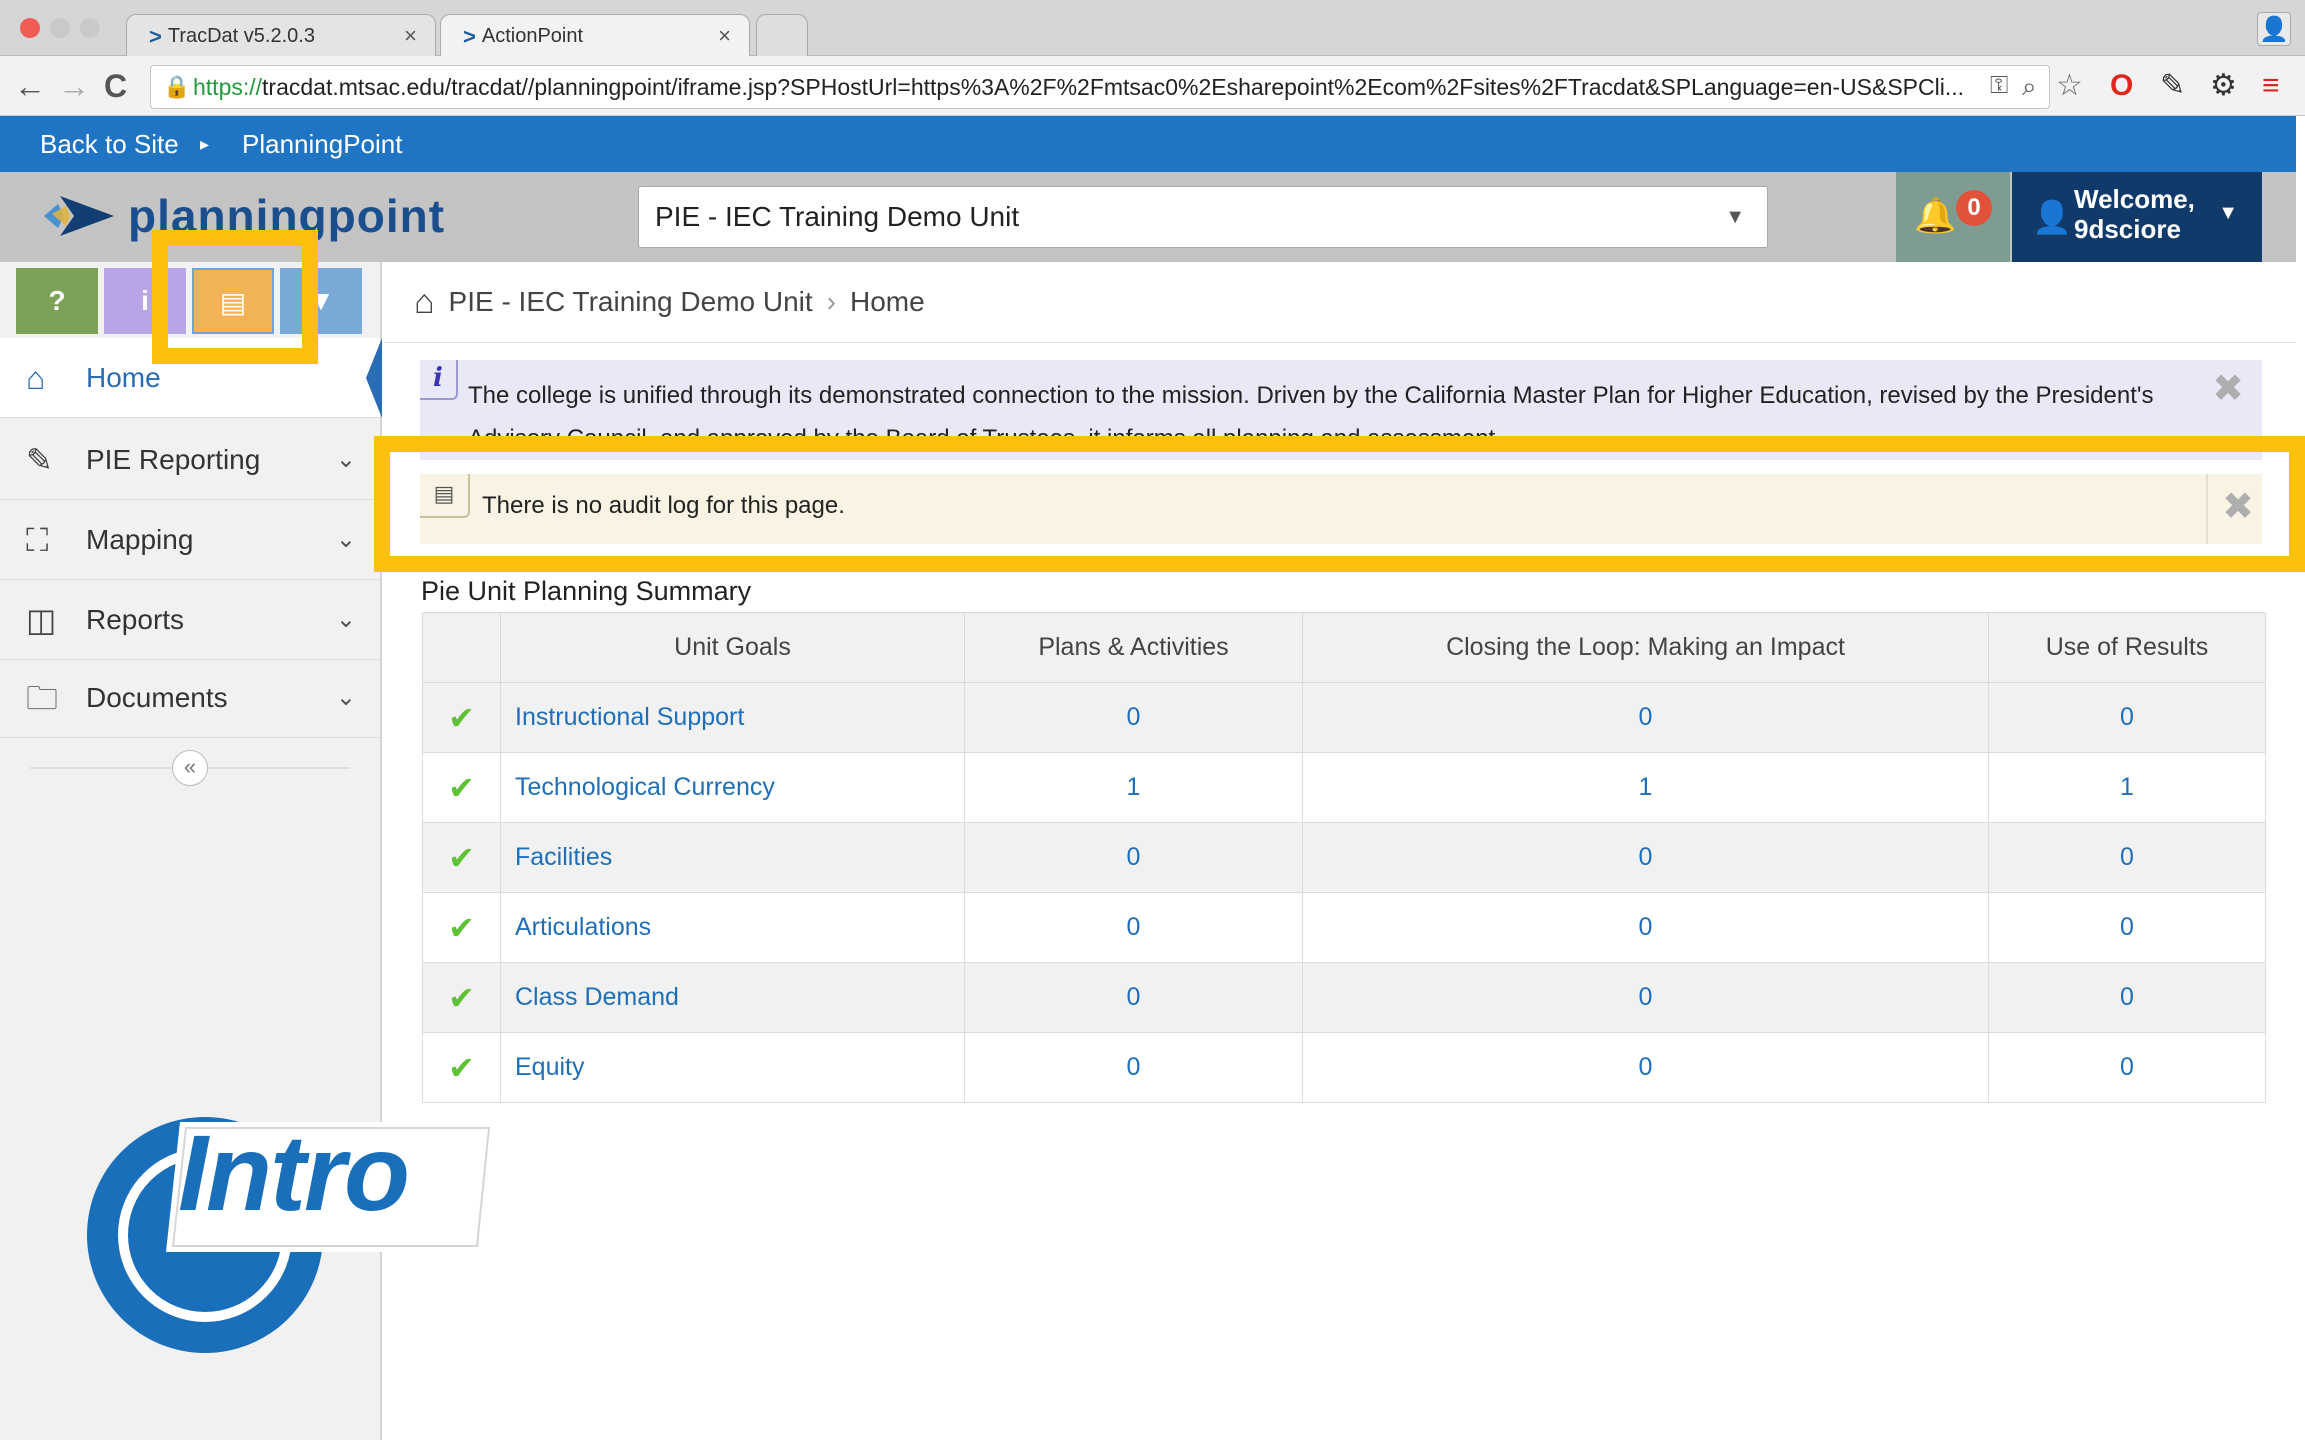 Image resolution: width=2305 pixels, height=1440 pixels. What do you see at coordinates (2121, 86) in the screenshot?
I see `opera-extension-icon: O` at bounding box center [2121, 86].